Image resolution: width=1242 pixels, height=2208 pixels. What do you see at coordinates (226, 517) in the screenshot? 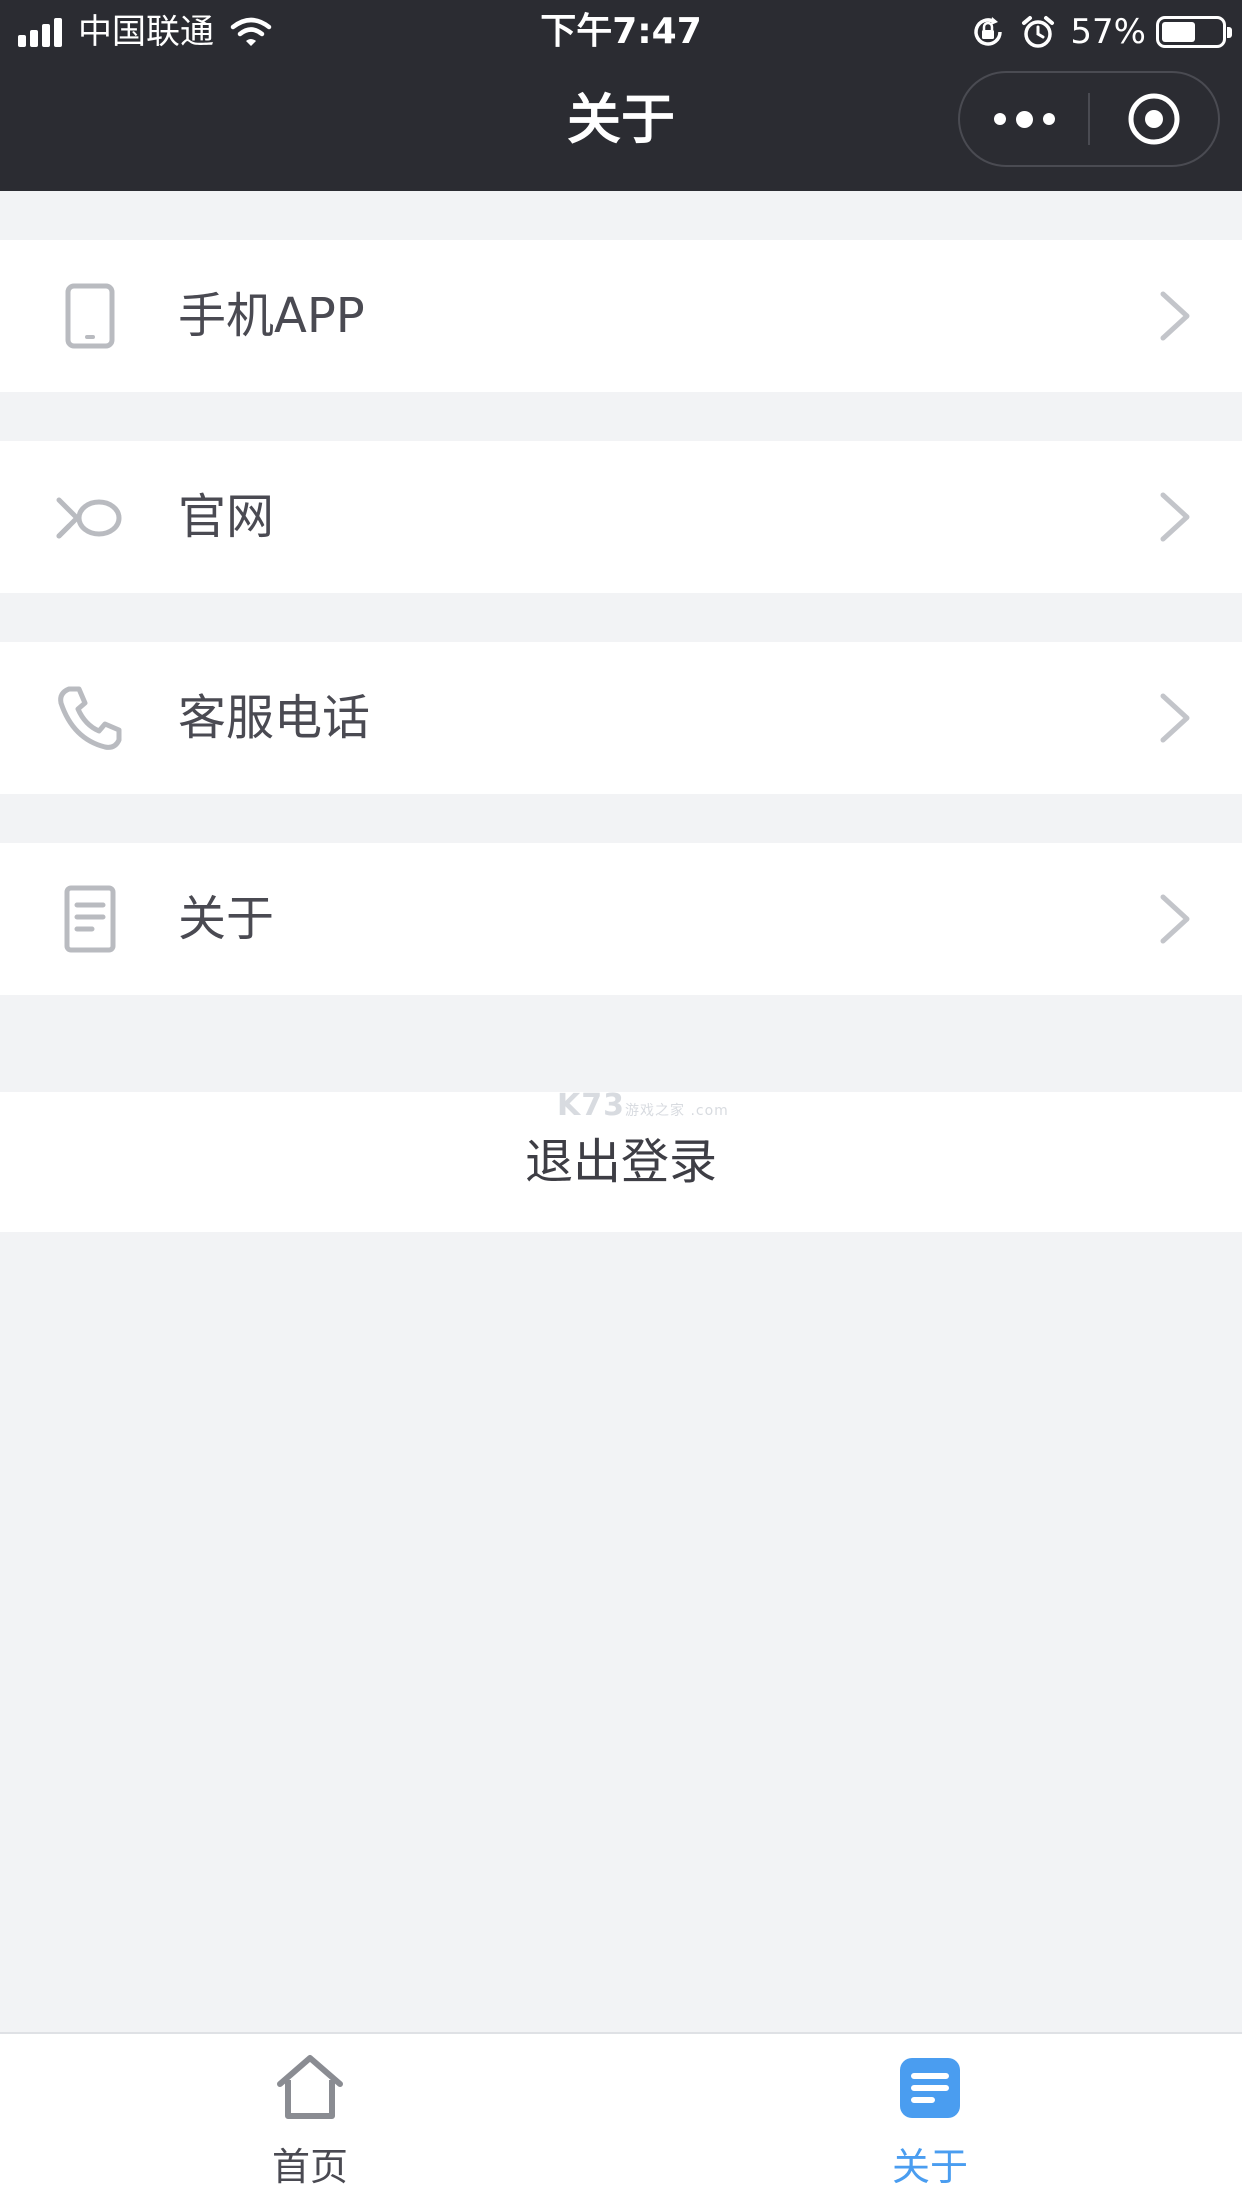
I see `menu-item-label: 官网` at bounding box center [226, 517].